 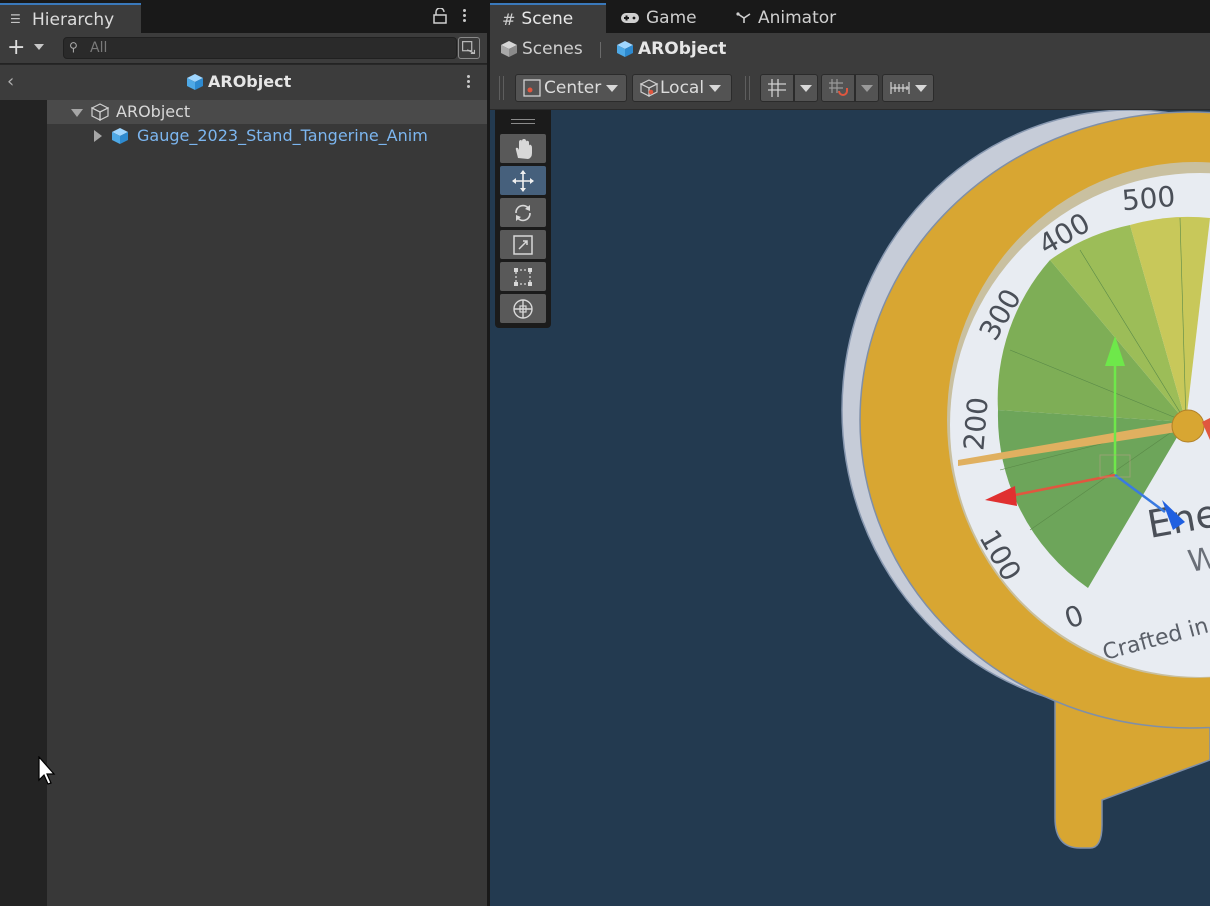 I want to click on space-dropdown: Local, so click(x=682, y=88).